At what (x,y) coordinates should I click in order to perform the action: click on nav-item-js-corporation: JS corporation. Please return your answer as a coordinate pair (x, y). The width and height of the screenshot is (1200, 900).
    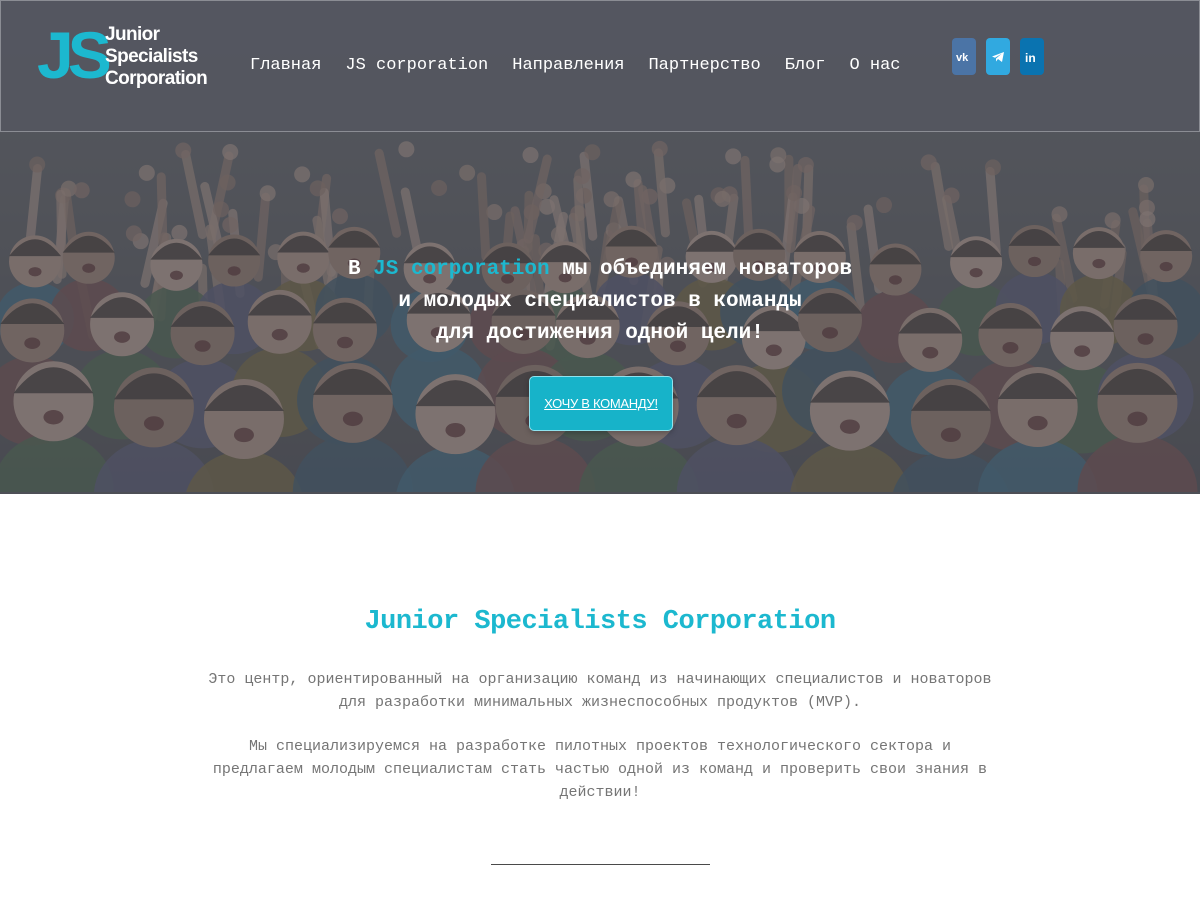
    Looking at the image, I should click on (416, 66).